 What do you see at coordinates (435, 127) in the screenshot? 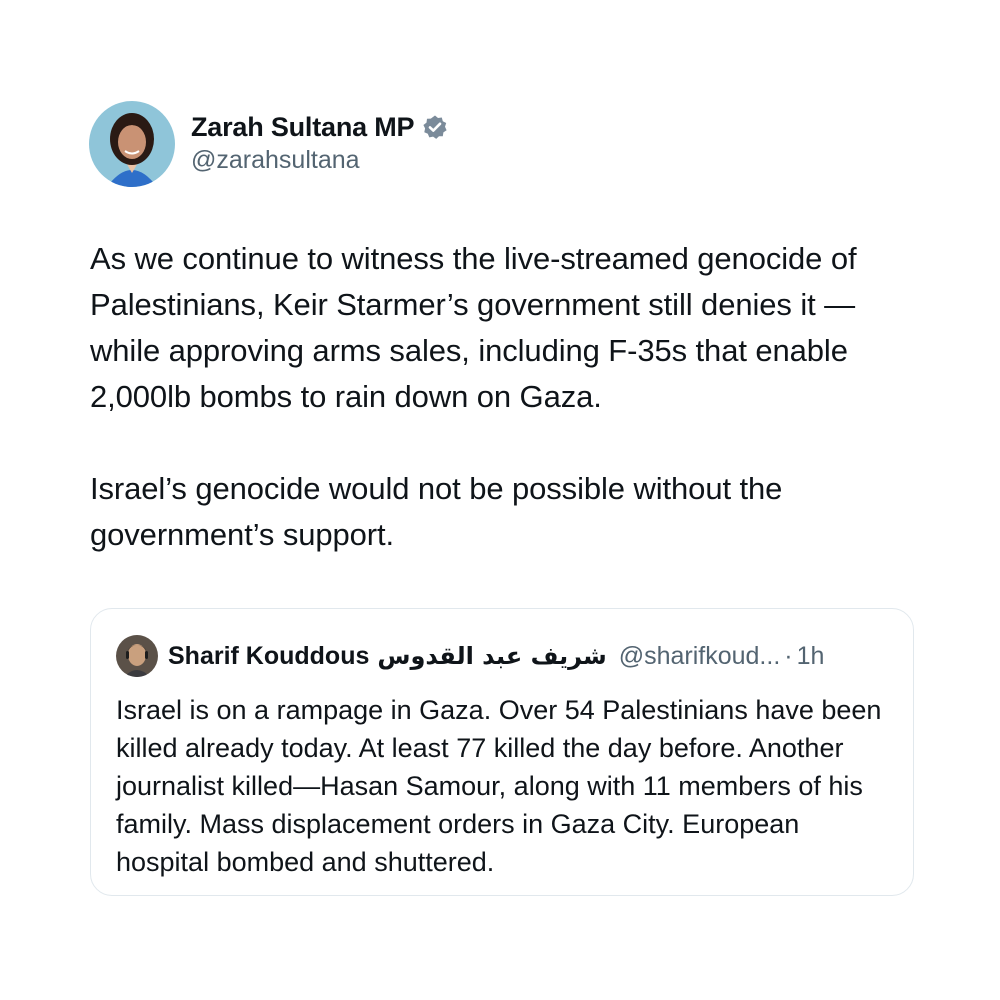
I see `verified-badge-icon` at bounding box center [435, 127].